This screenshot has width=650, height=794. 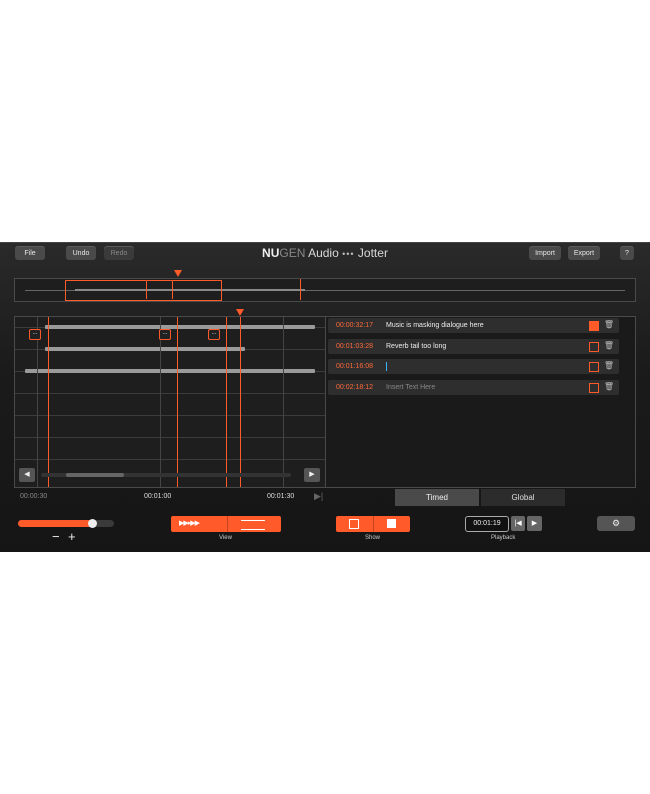 What do you see at coordinates (225, 538) in the screenshot?
I see `view-label: View` at bounding box center [225, 538].